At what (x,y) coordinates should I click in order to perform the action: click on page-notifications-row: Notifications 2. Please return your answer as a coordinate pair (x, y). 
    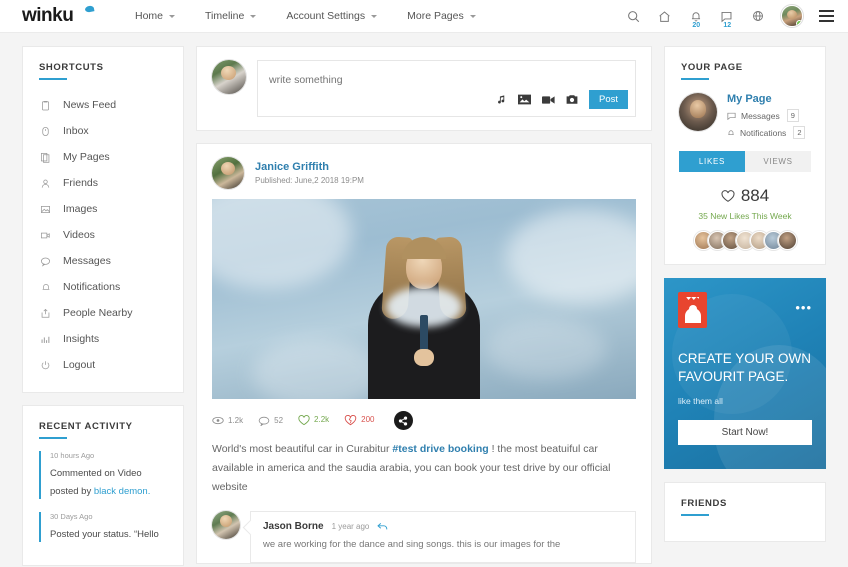
    Looking at the image, I should click on (766, 132).